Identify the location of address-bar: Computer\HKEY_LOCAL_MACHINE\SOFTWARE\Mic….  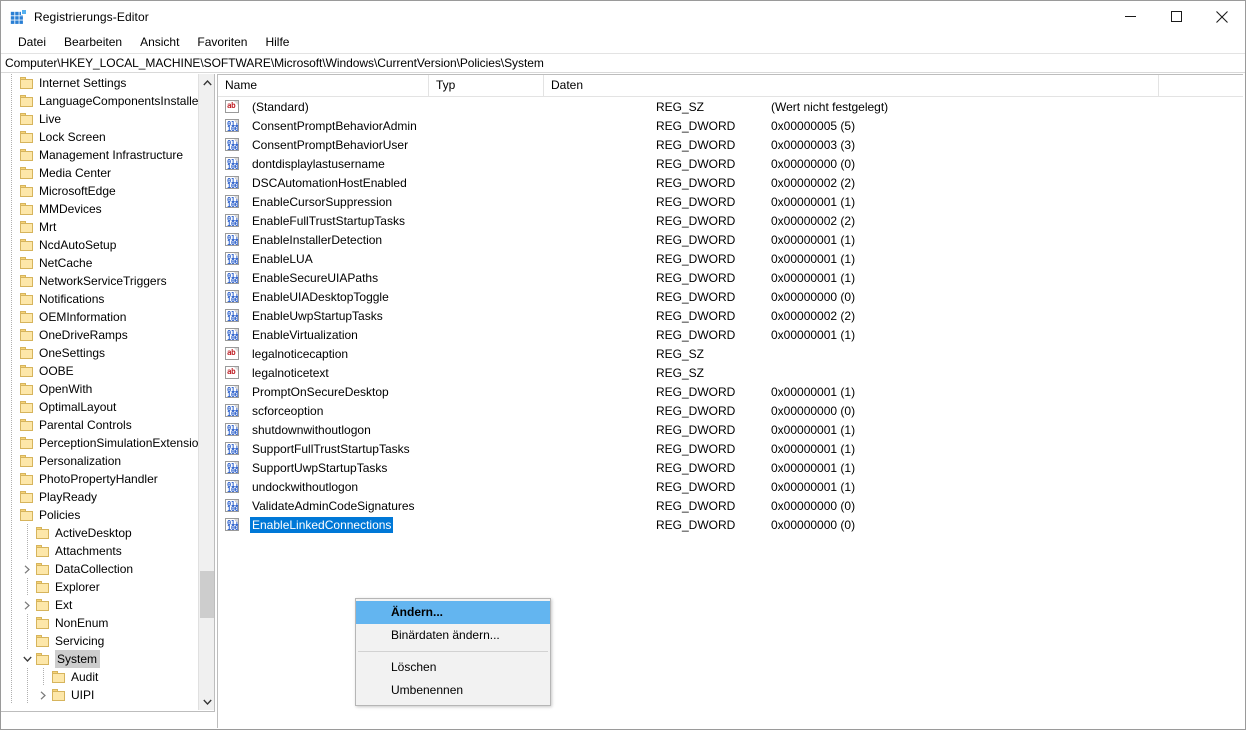
(623, 63).